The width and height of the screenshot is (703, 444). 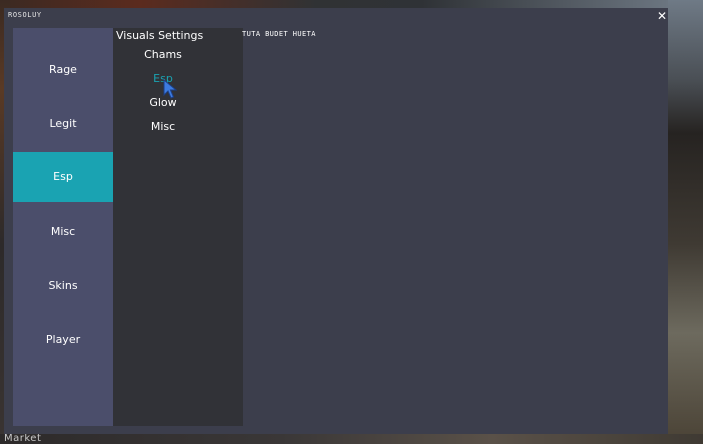 What do you see at coordinates (160, 35) in the screenshot?
I see `subpanel-title: Visuals Settings` at bounding box center [160, 35].